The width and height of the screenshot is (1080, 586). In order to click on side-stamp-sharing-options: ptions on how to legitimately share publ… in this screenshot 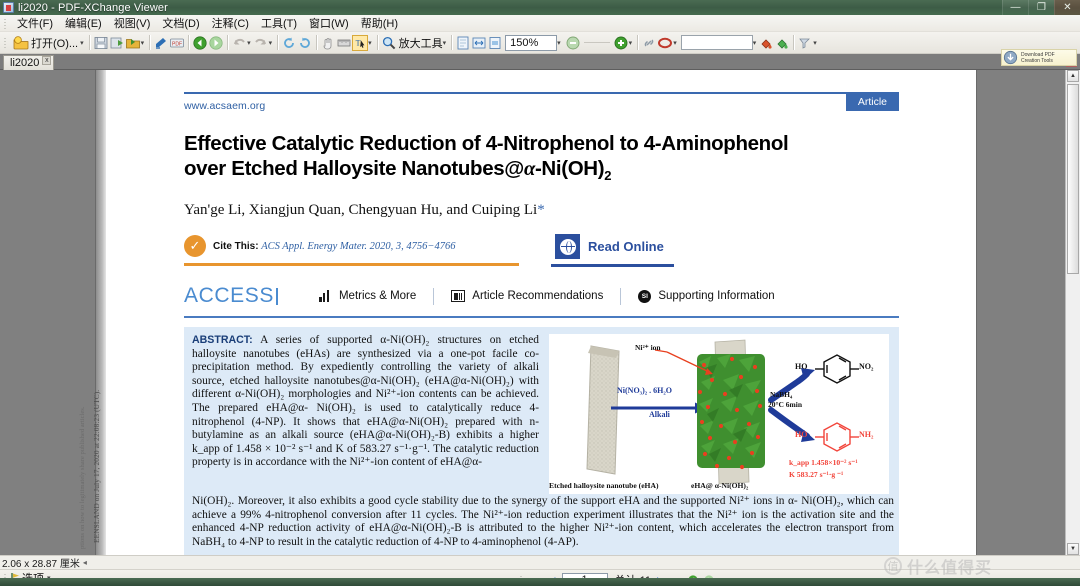, I will do `click(82, 477)`.